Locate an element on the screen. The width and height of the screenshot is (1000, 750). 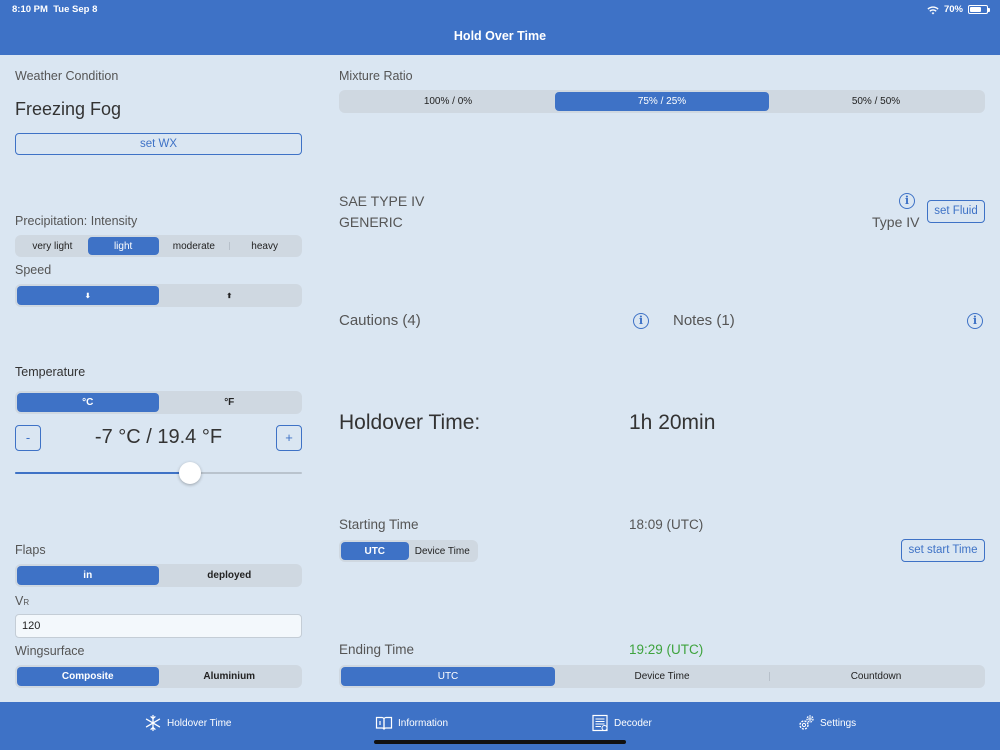
tab-information: Information is located at coordinates (411, 723).